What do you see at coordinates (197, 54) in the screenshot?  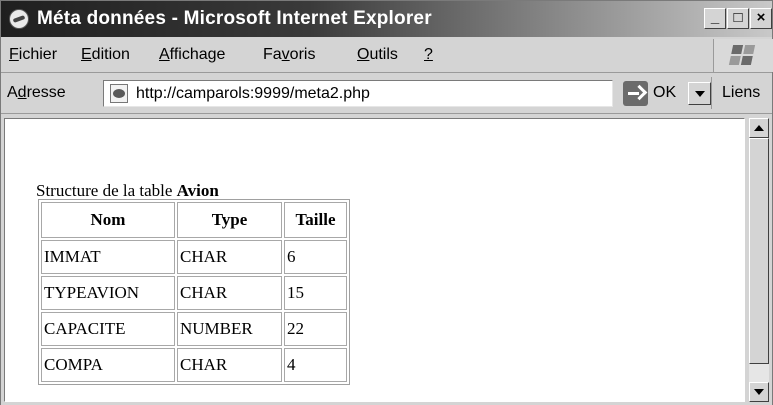 I see `menu-affichage-label: ffichage` at bounding box center [197, 54].